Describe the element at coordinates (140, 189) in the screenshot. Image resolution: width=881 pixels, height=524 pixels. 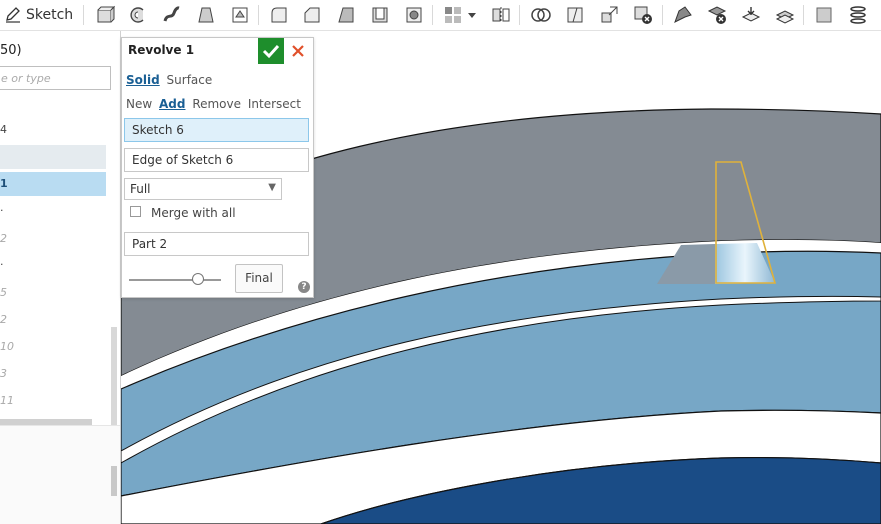
I see `revolve-type-value: Full` at that location.